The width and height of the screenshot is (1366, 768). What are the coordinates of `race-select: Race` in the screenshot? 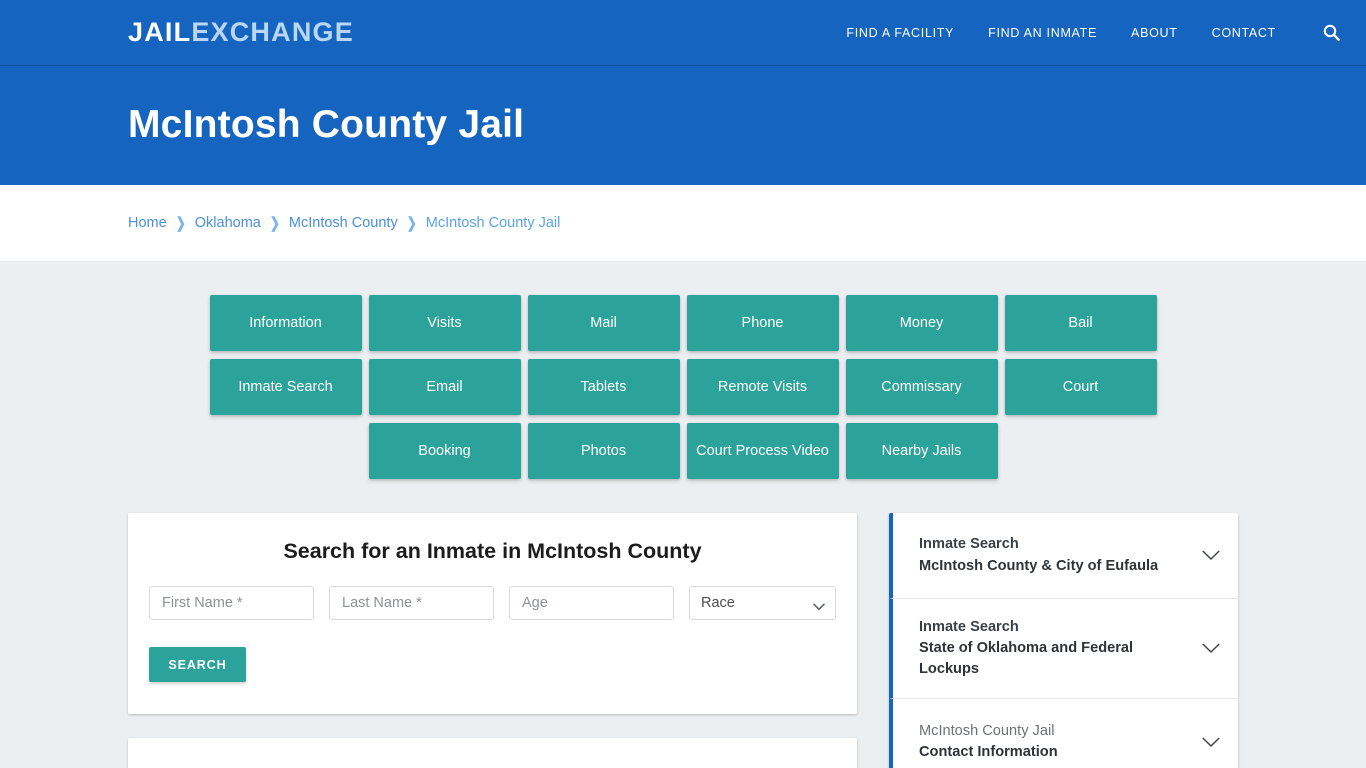 It's located at (762, 603).